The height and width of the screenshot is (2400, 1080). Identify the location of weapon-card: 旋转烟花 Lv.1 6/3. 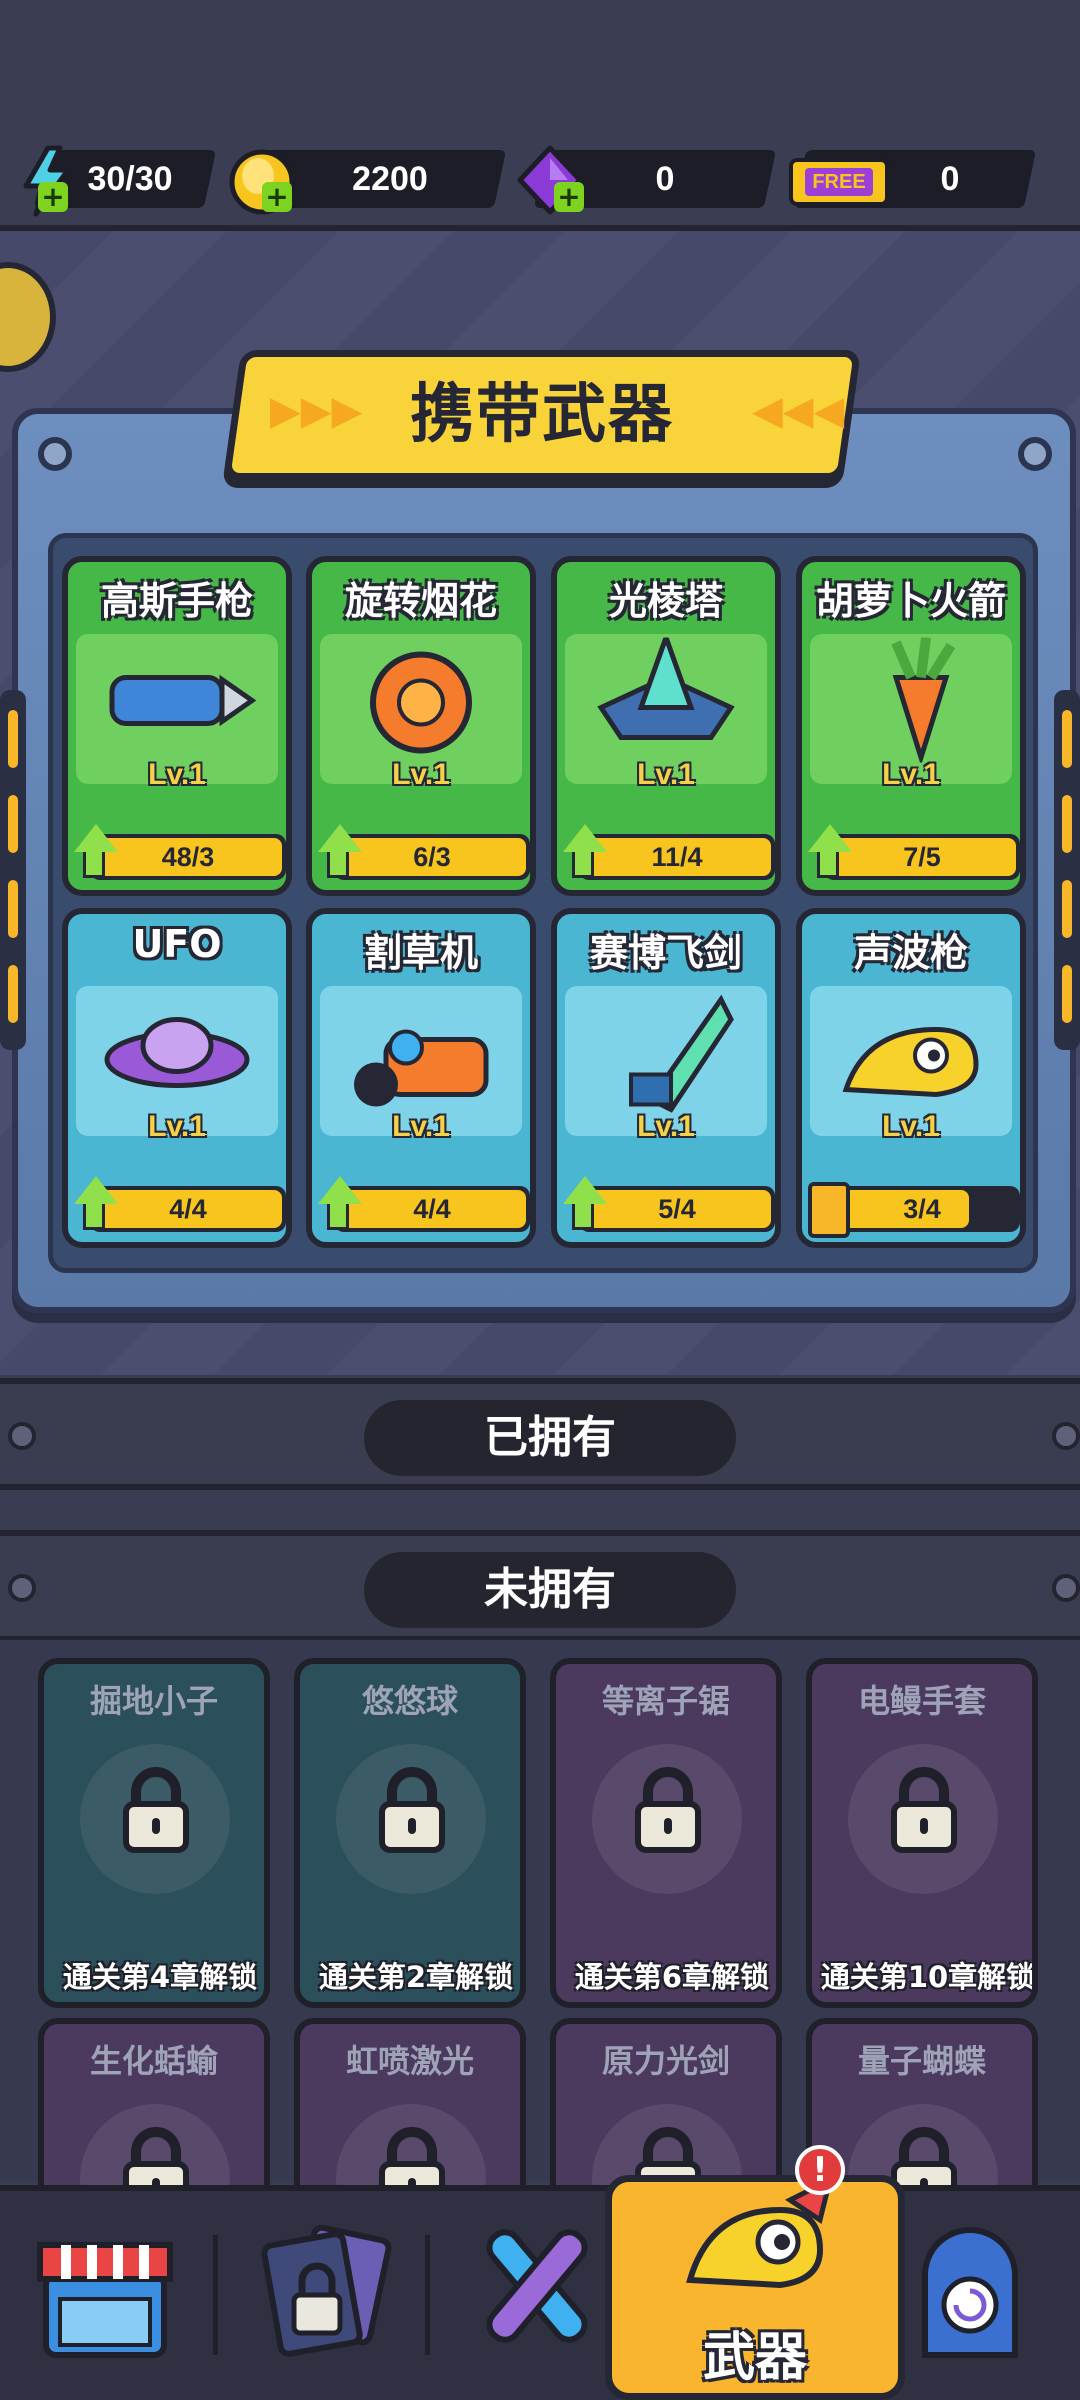
(421, 726).